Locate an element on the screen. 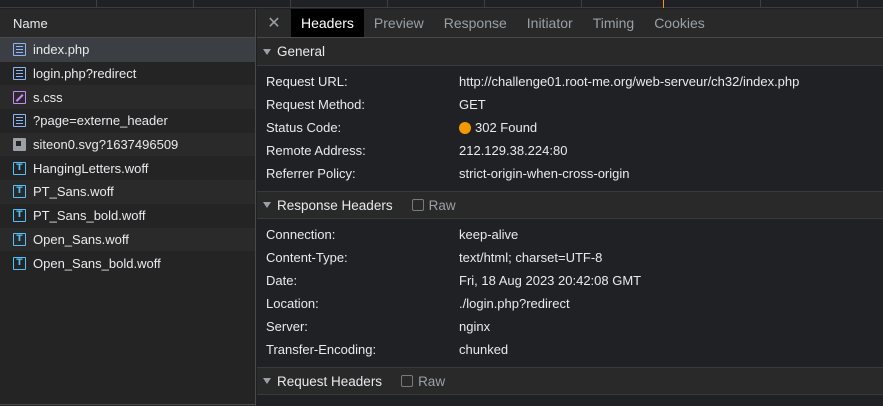 The height and width of the screenshot is (406, 883). request-name: PT_Sans_bold.woff is located at coordinates (89, 216).